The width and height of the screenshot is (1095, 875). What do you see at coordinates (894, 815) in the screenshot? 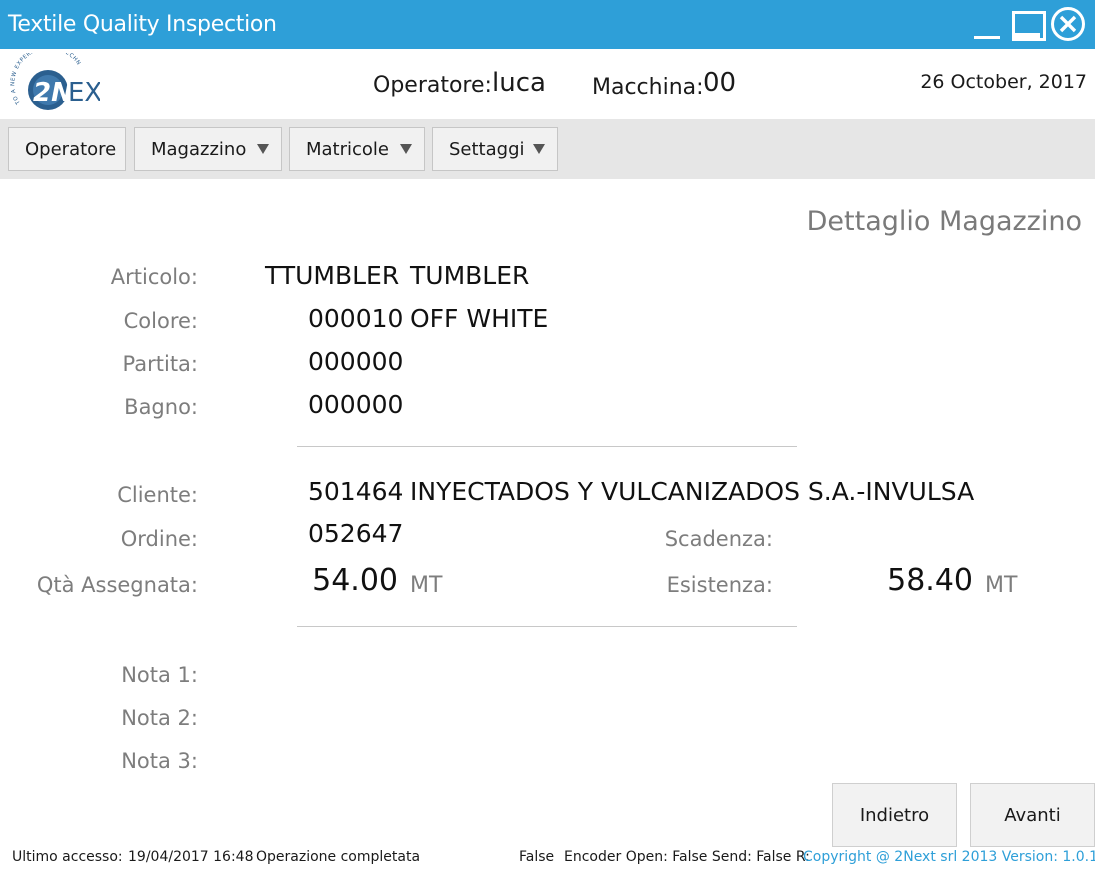
I see `back-button: Indietro` at bounding box center [894, 815].